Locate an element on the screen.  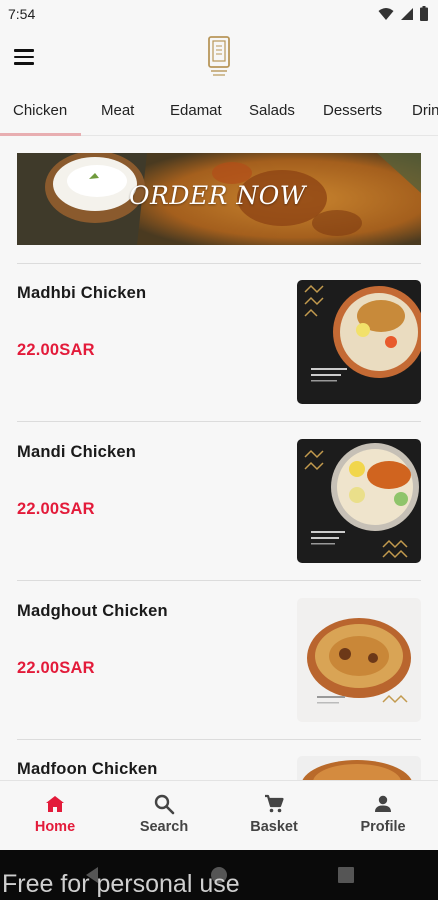
status-bar: 7:54 is located at coordinates (219, 14).